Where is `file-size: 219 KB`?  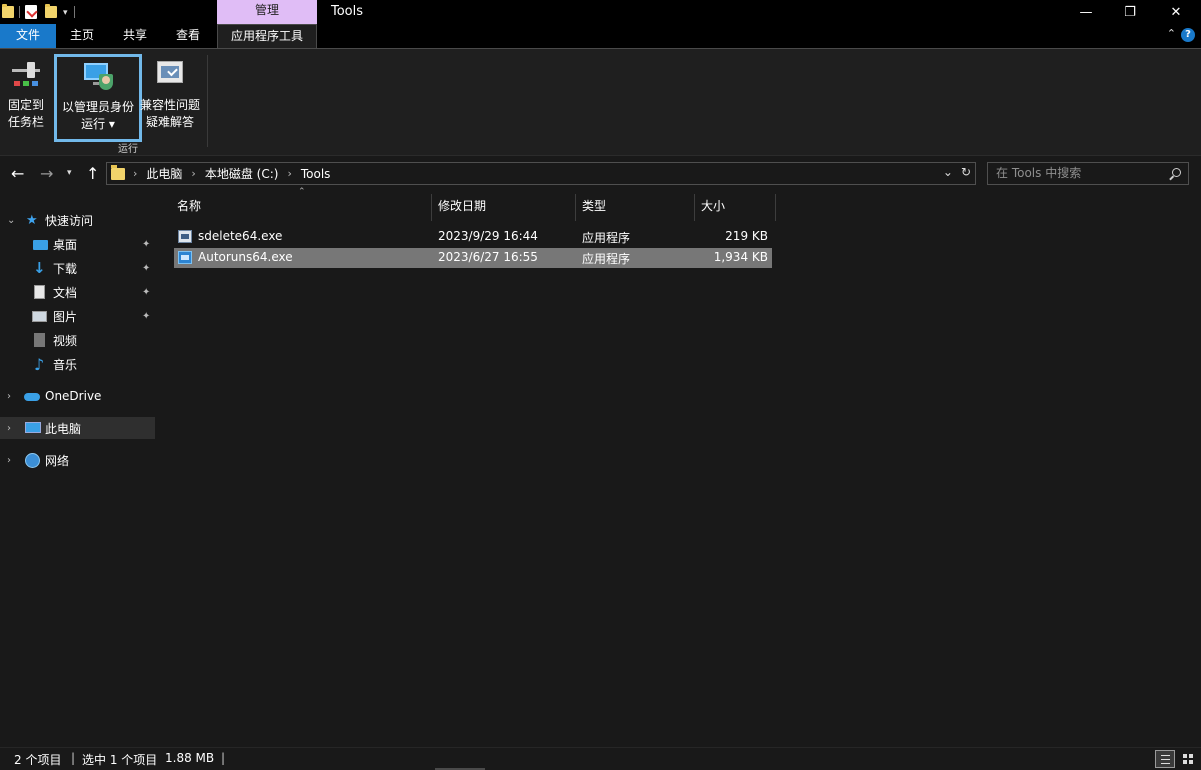 file-size: 219 KB is located at coordinates (746, 236).